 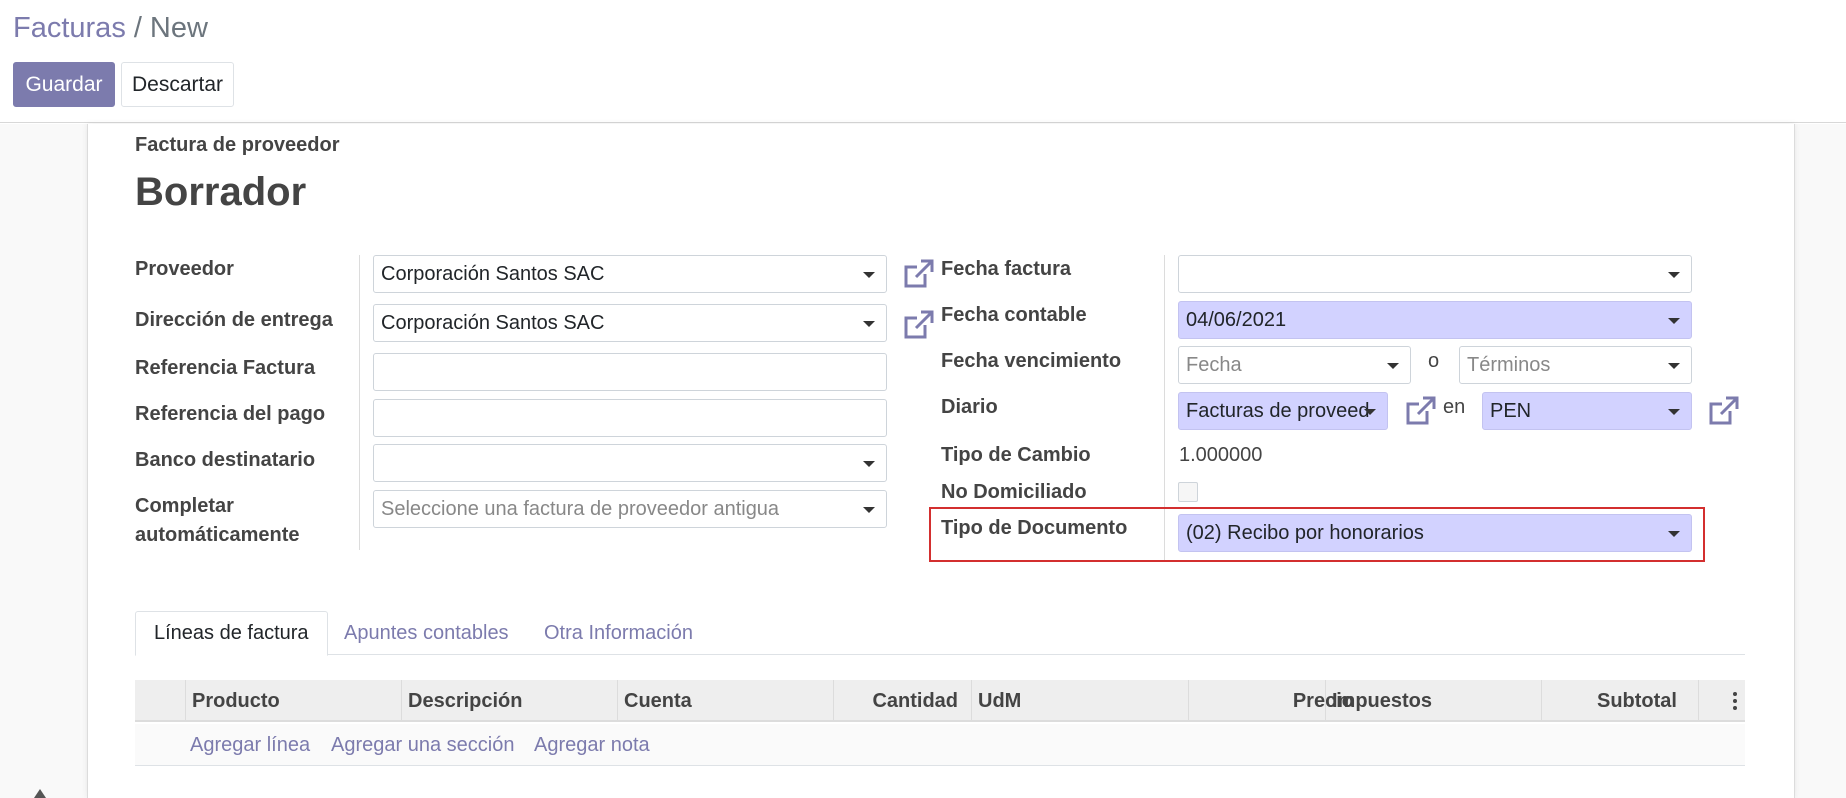 I want to click on diario-value: Facturas de proveed, so click(x=1278, y=410).